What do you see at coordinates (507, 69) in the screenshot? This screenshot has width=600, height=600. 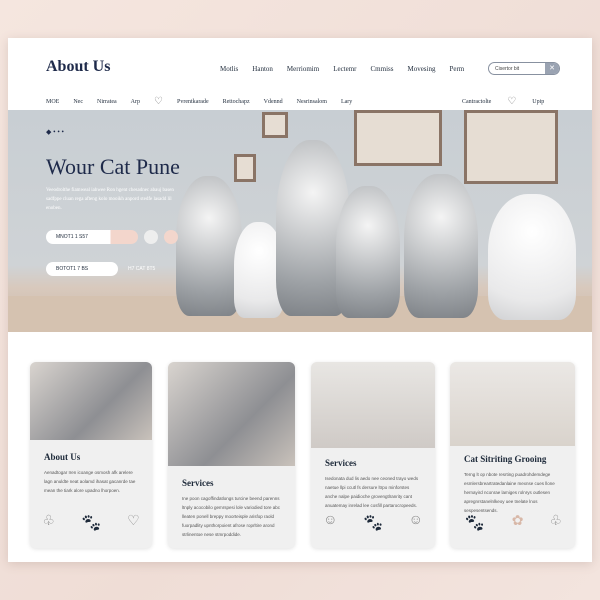 I see `search-placeholder: Cisertor bit` at bounding box center [507, 69].